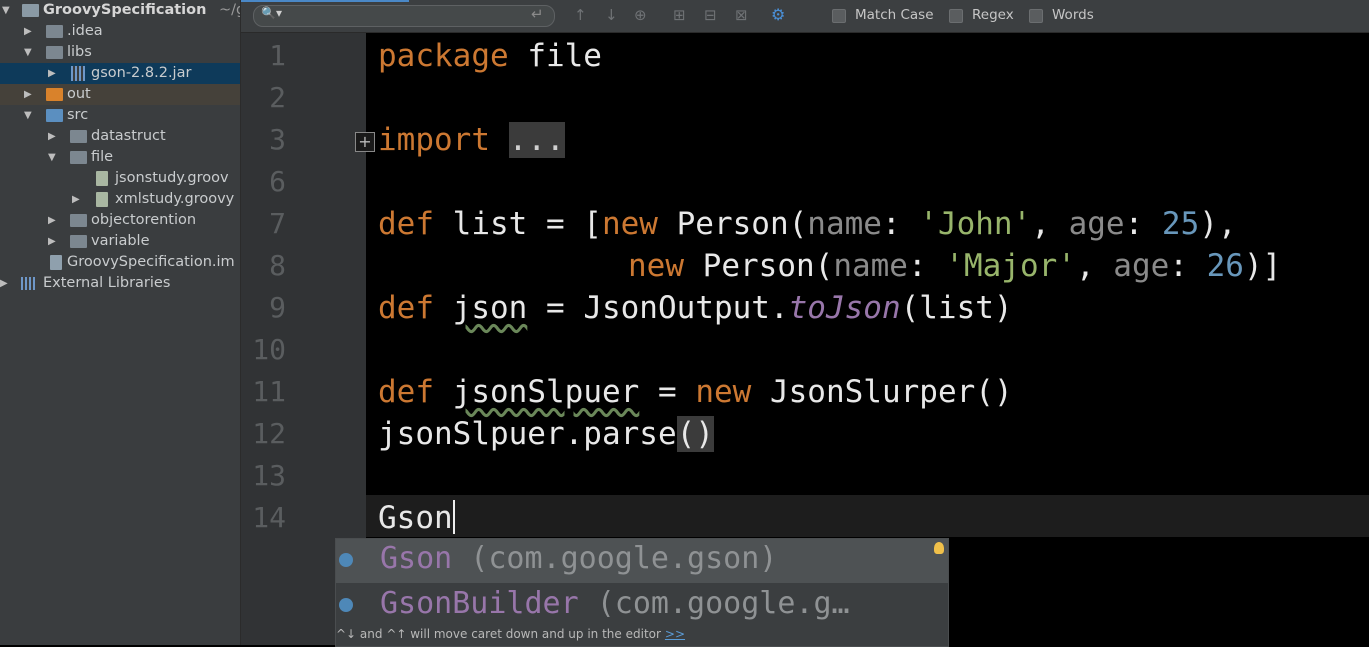 This screenshot has width=1369, height=647. I want to click on unused-variable: json, so click(490, 308).